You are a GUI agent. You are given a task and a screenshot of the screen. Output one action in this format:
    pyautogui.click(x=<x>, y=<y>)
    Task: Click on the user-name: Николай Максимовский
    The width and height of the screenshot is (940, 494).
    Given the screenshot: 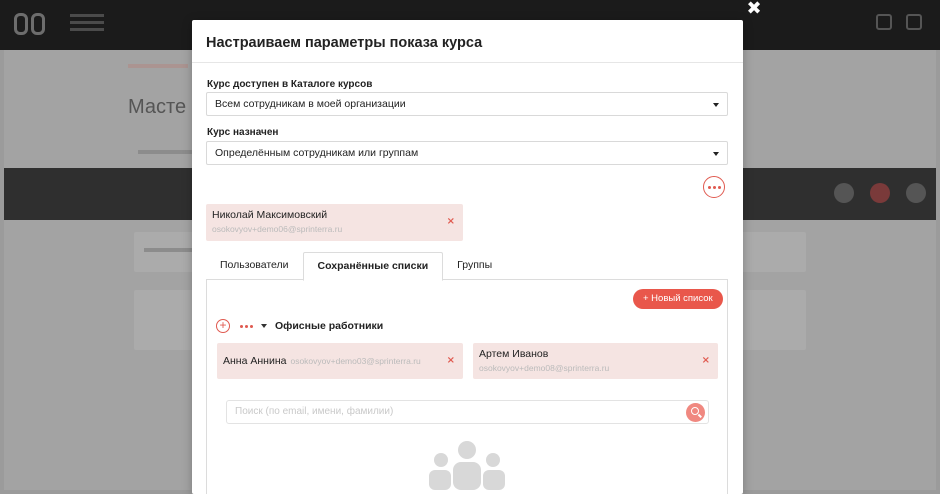 What is the action you would take?
    pyautogui.click(x=270, y=215)
    